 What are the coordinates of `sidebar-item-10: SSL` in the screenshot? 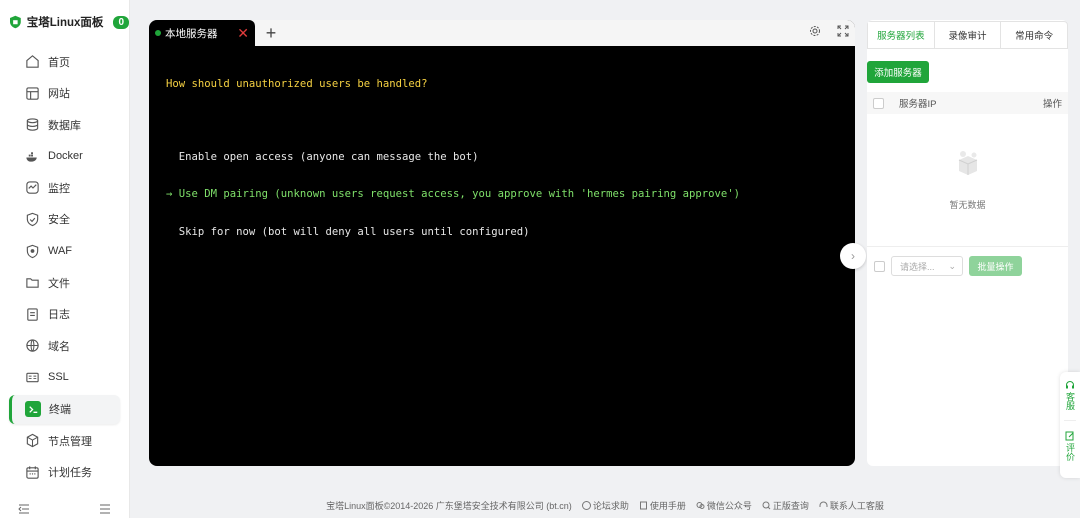 It's located at (64, 377).